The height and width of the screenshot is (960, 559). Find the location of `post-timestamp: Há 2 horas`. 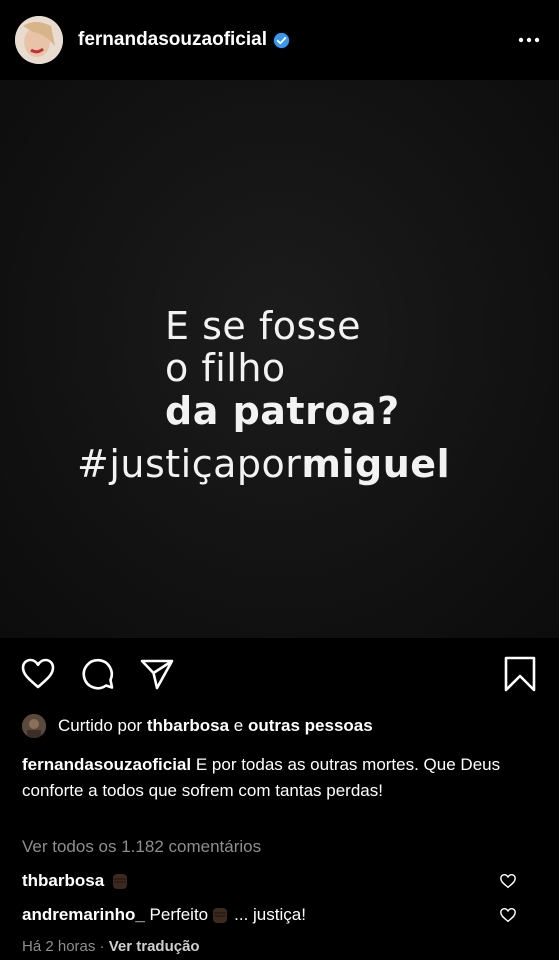

post-timestamp: Há 2 horas is located at coordinates (59, 946).